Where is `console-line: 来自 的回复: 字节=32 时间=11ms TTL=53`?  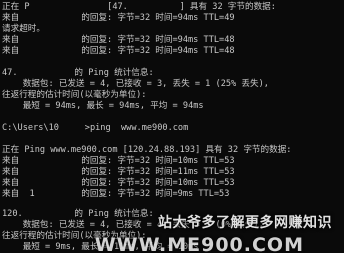 console-line: 来自 的回复: 字节=32 时间=11ms TTL=53 is located at coordinates (118, 172).